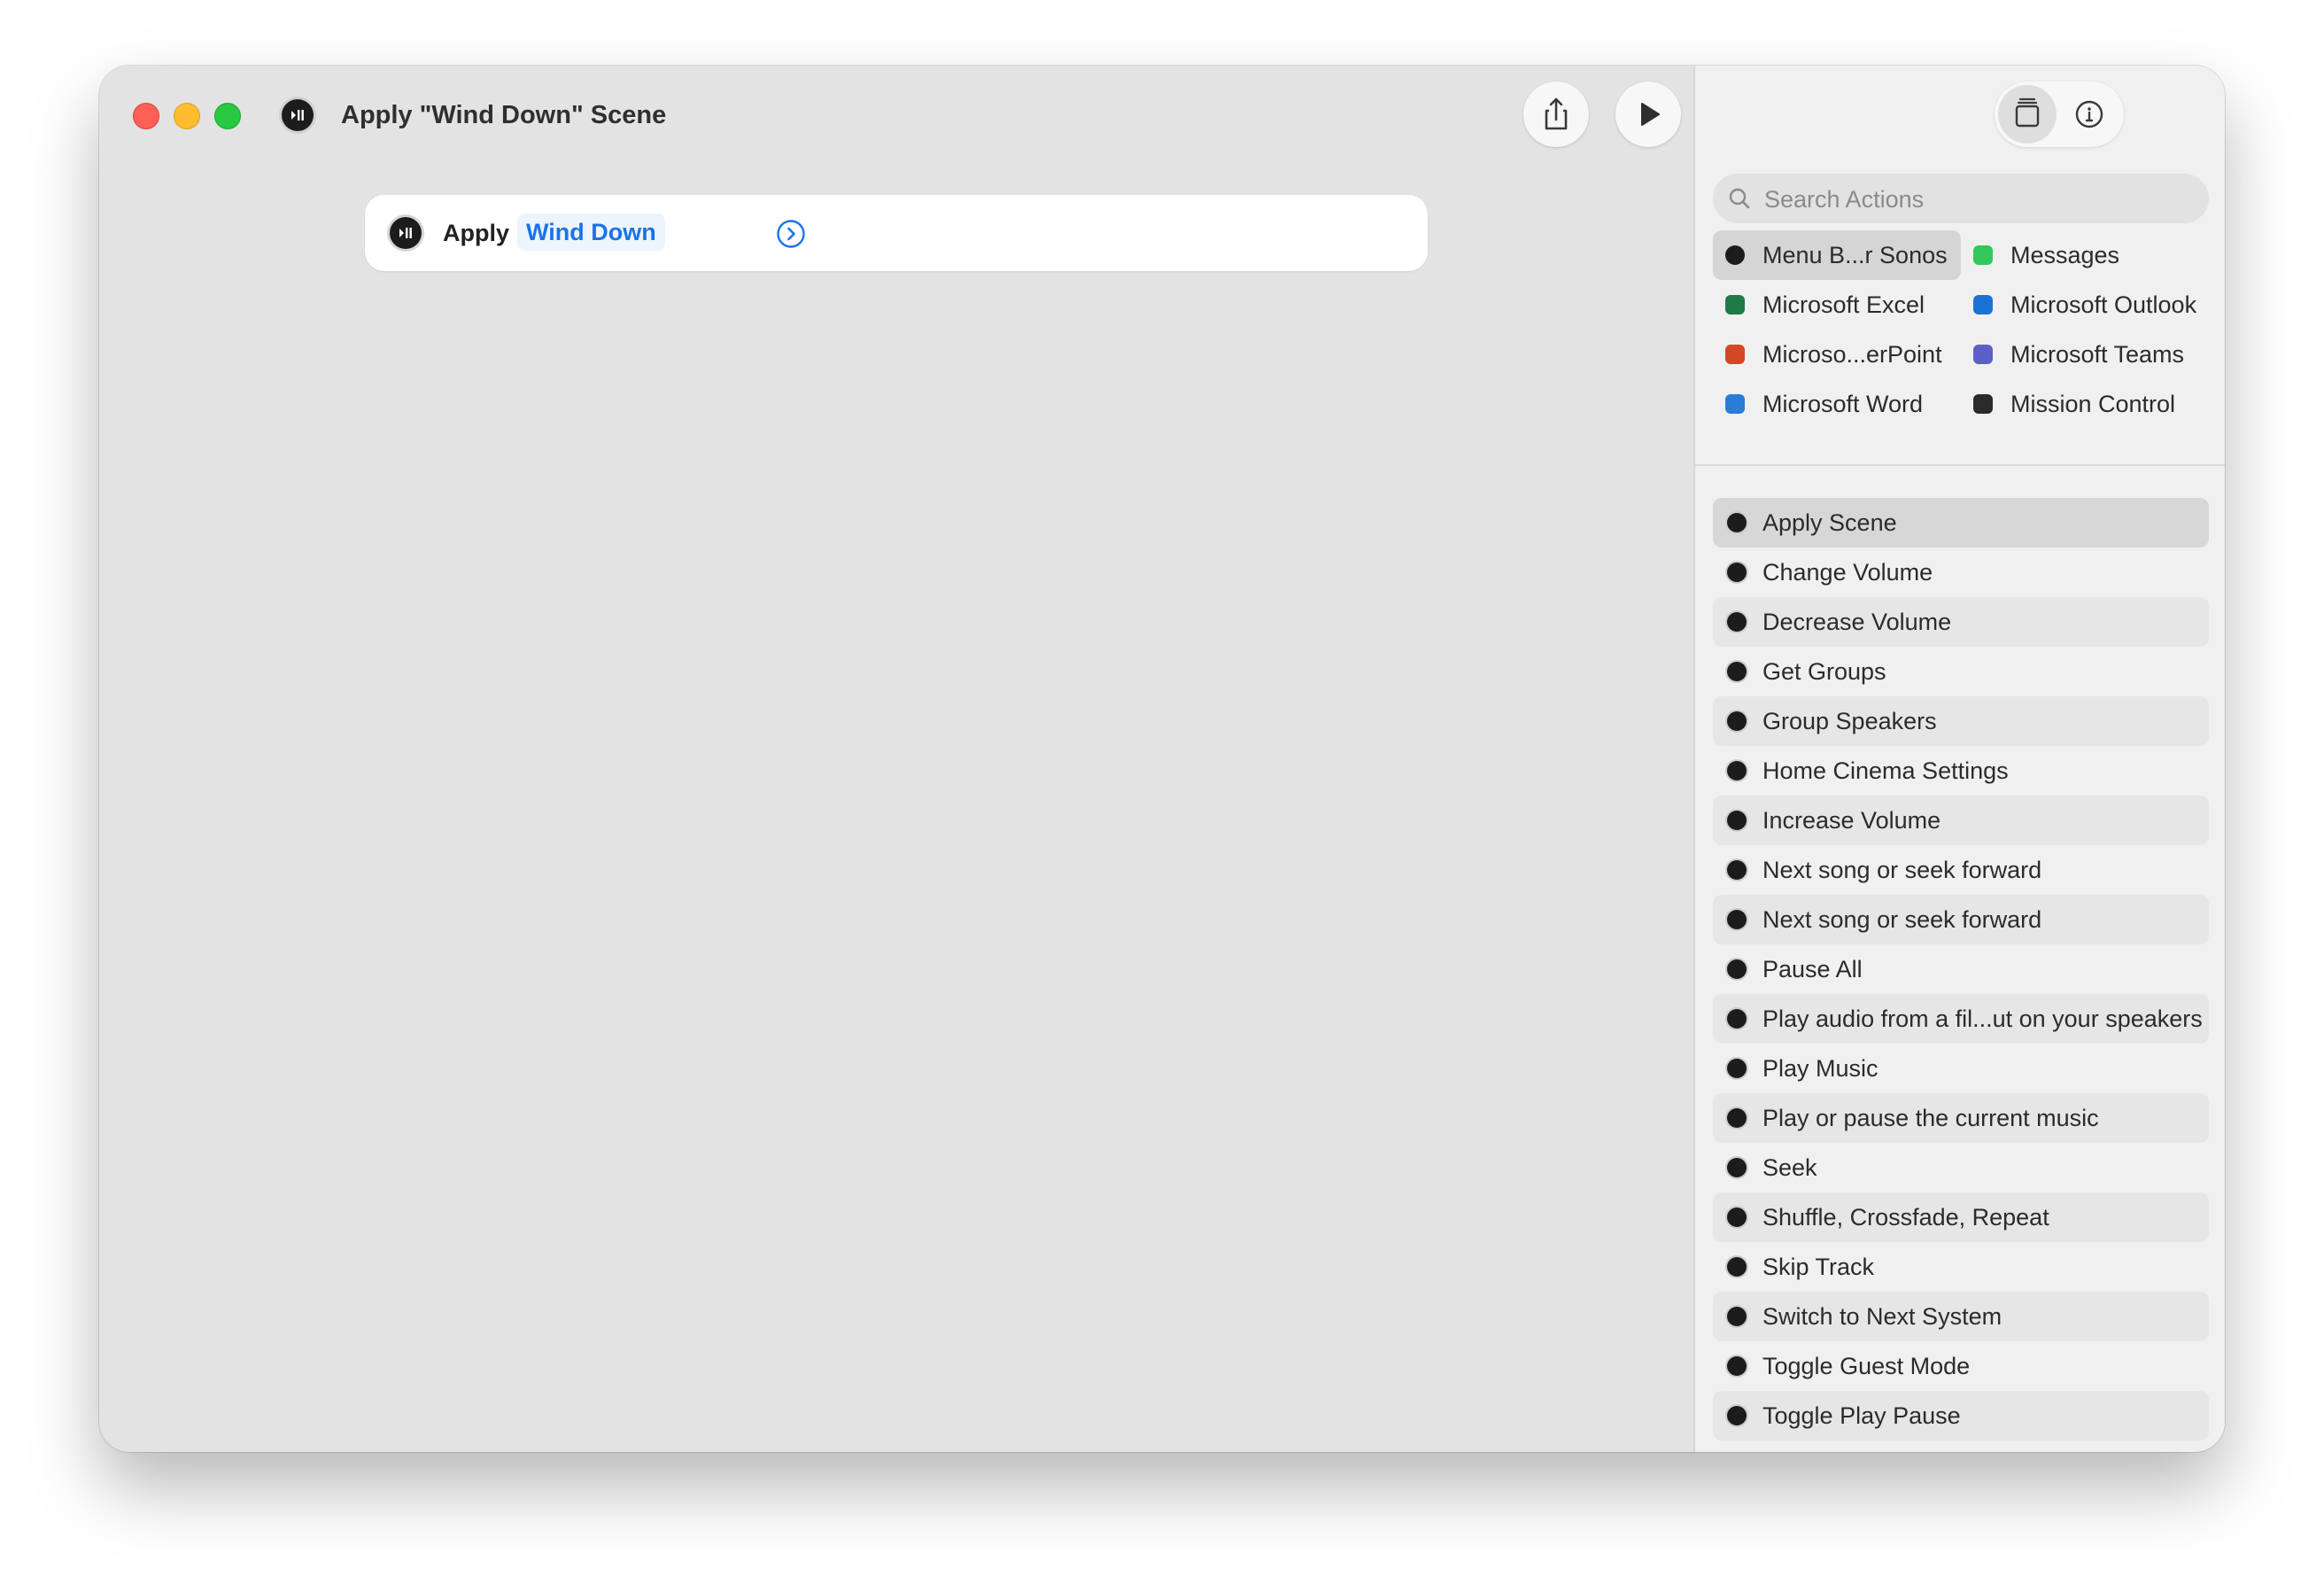 The height and width of the screenshot is (1584, 2324). Describe the element at coordinates (1885, 771) in the screenshot. I see `action-item-label: Home Cinema Settings` at that location.